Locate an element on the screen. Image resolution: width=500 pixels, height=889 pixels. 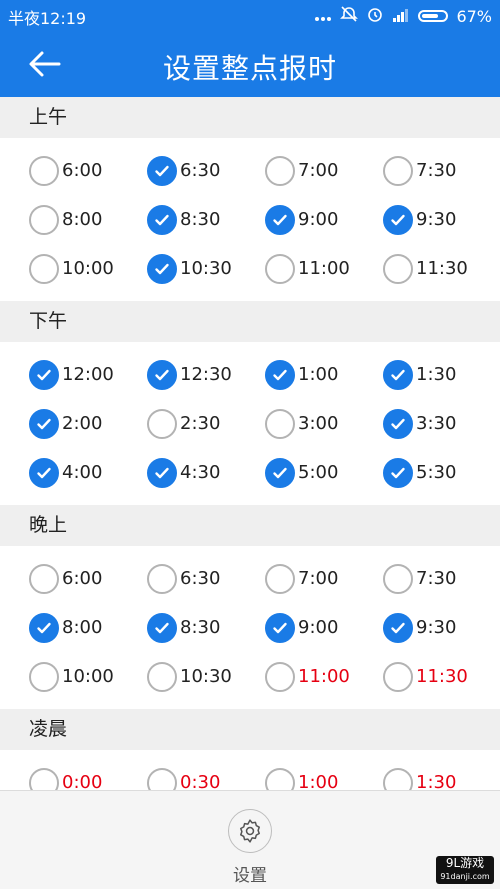
time-checkbox-item: 2:30 is located at coordinates (206, 423).